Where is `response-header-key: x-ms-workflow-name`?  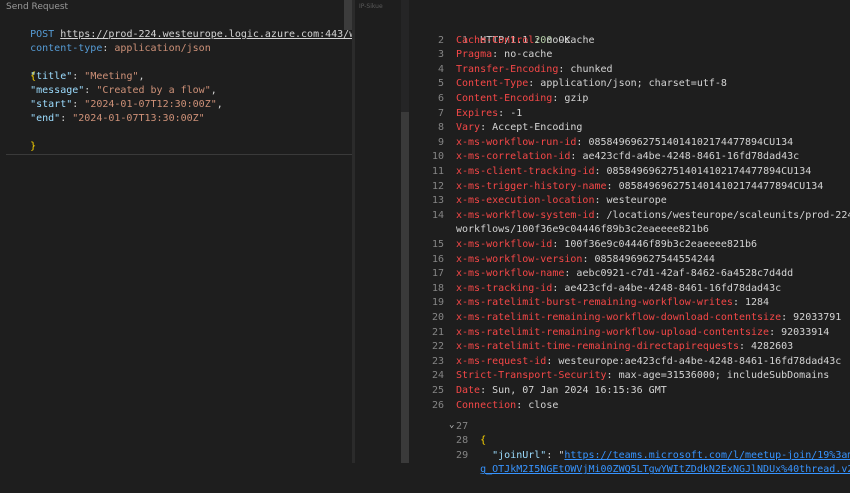 response-header-key: x-ms-workflow-name is located at coordinates (510, 274).